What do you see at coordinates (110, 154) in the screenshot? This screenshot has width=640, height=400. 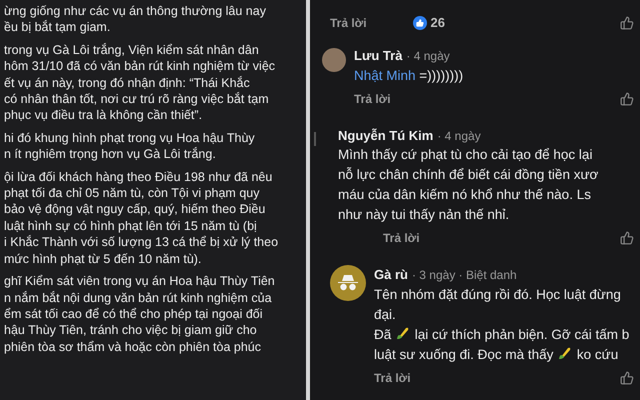 I see `article-text-line: n ít nghiêm trọng hơn vụ Gà Lôi trắng.` at bounding box center [110, 154].